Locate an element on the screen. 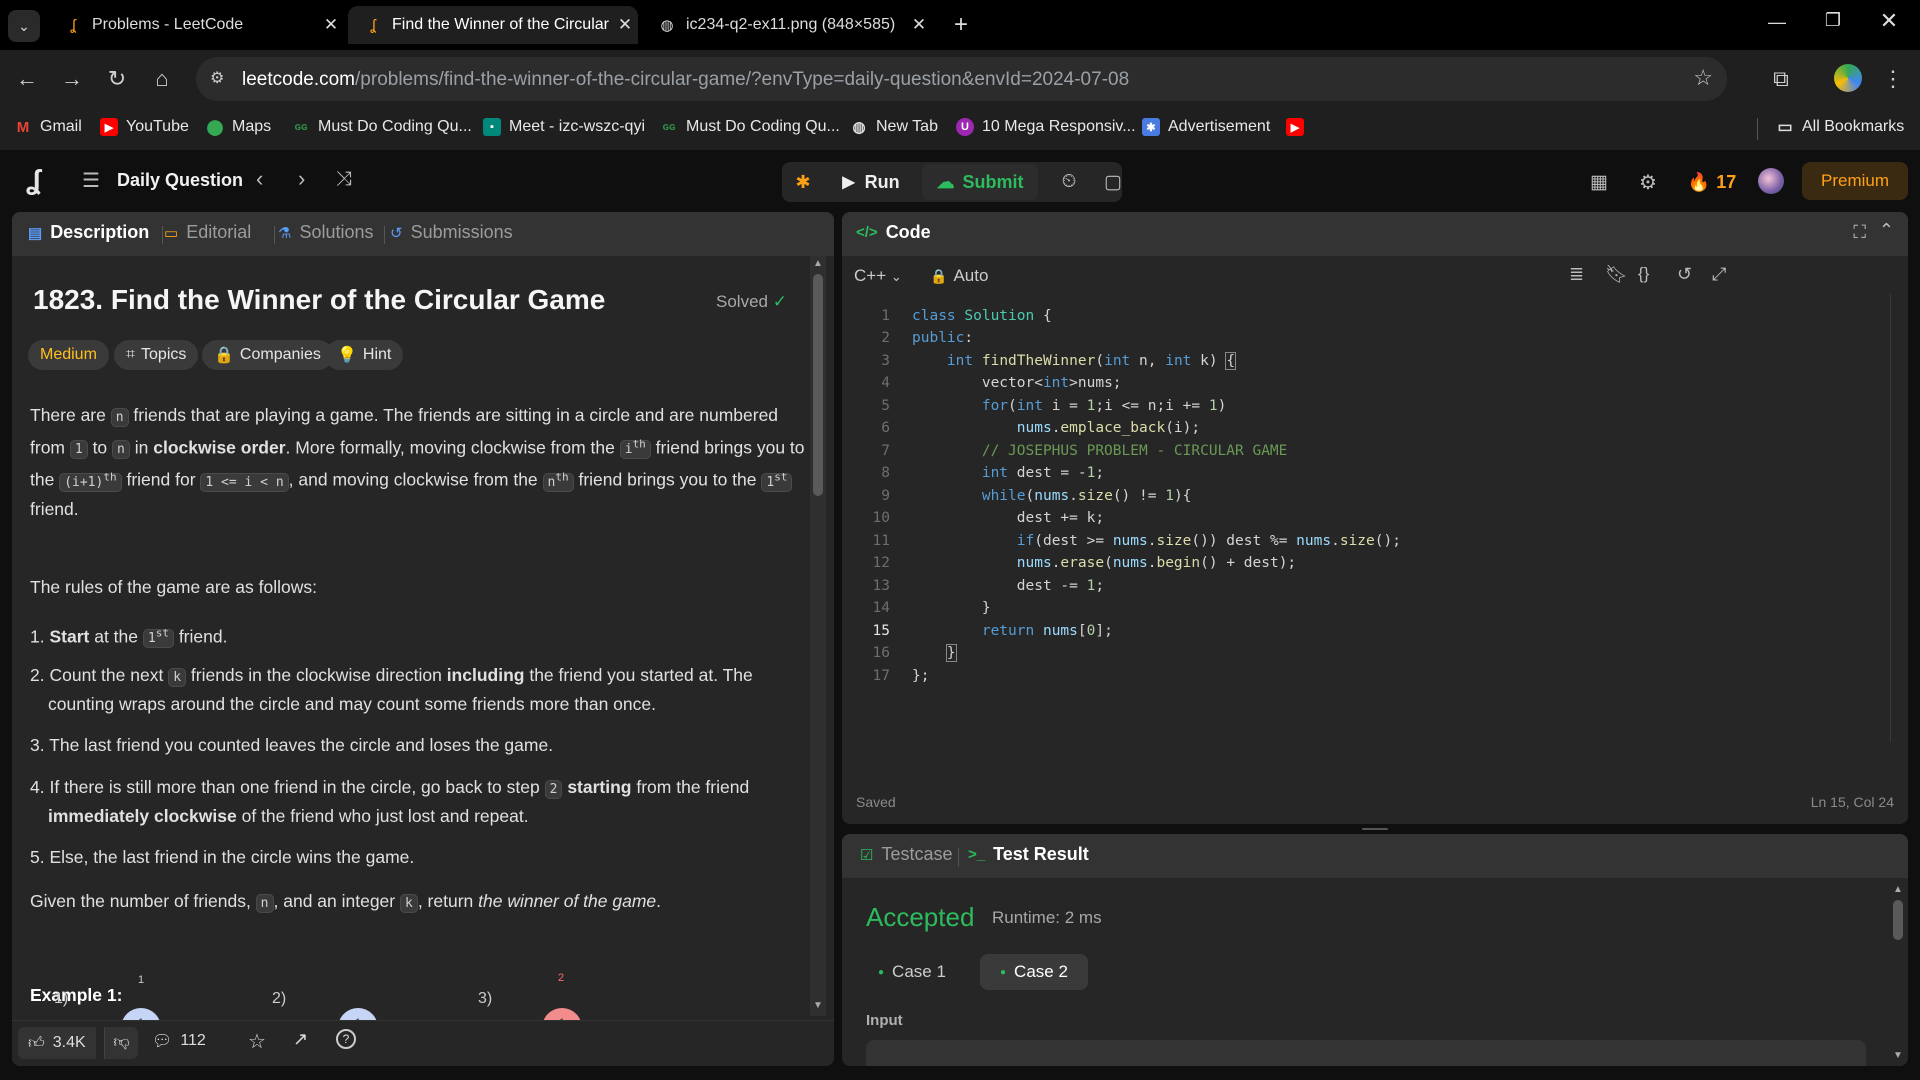 This screenshot has width=1920, height=1080. prev-problem-icon: ‹ is located at coordinates (259, 179).